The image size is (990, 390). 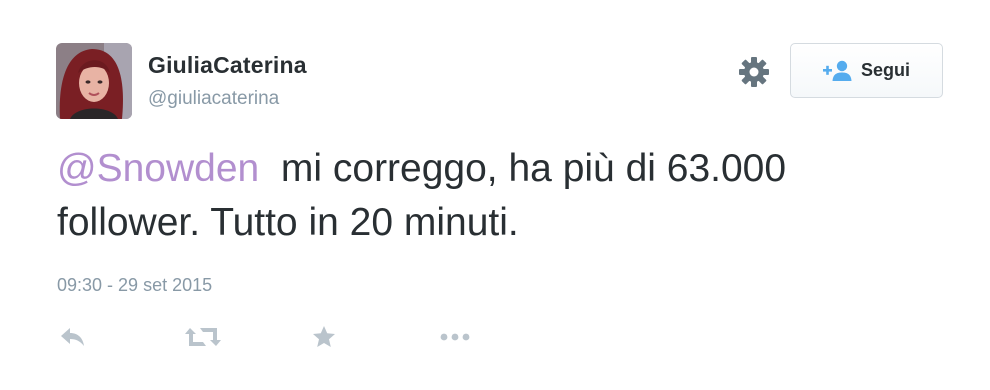 I want to click on display-name: GiuliaCaterina, so click(x=227, y=65).